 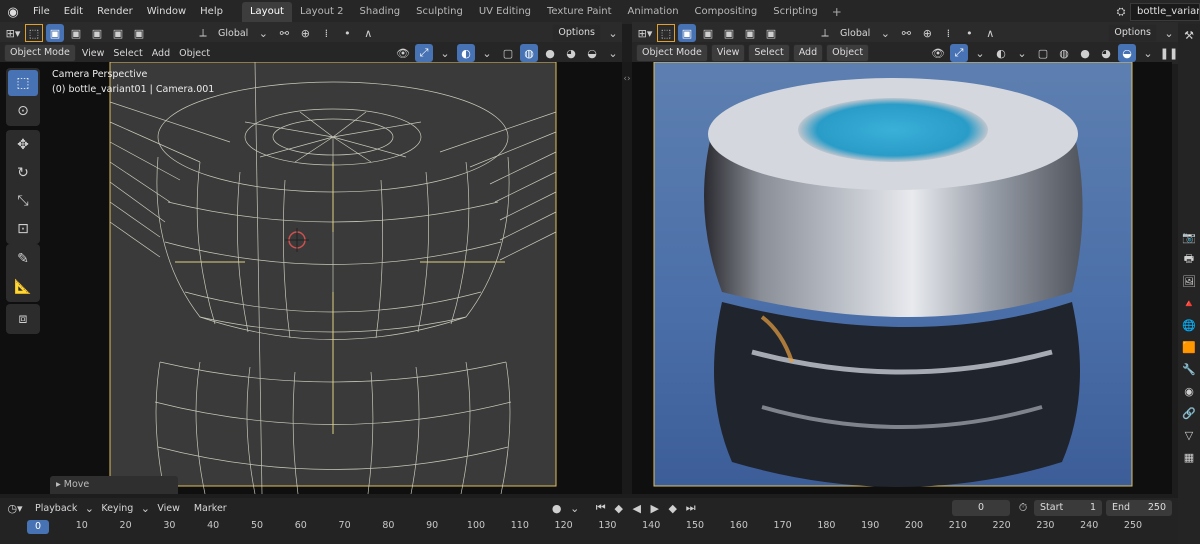 What do you see at coordinates (1085, 53) in the screenshot?
I see `shading-solid-icon-right: ●` at bounding box center [1085, 53].